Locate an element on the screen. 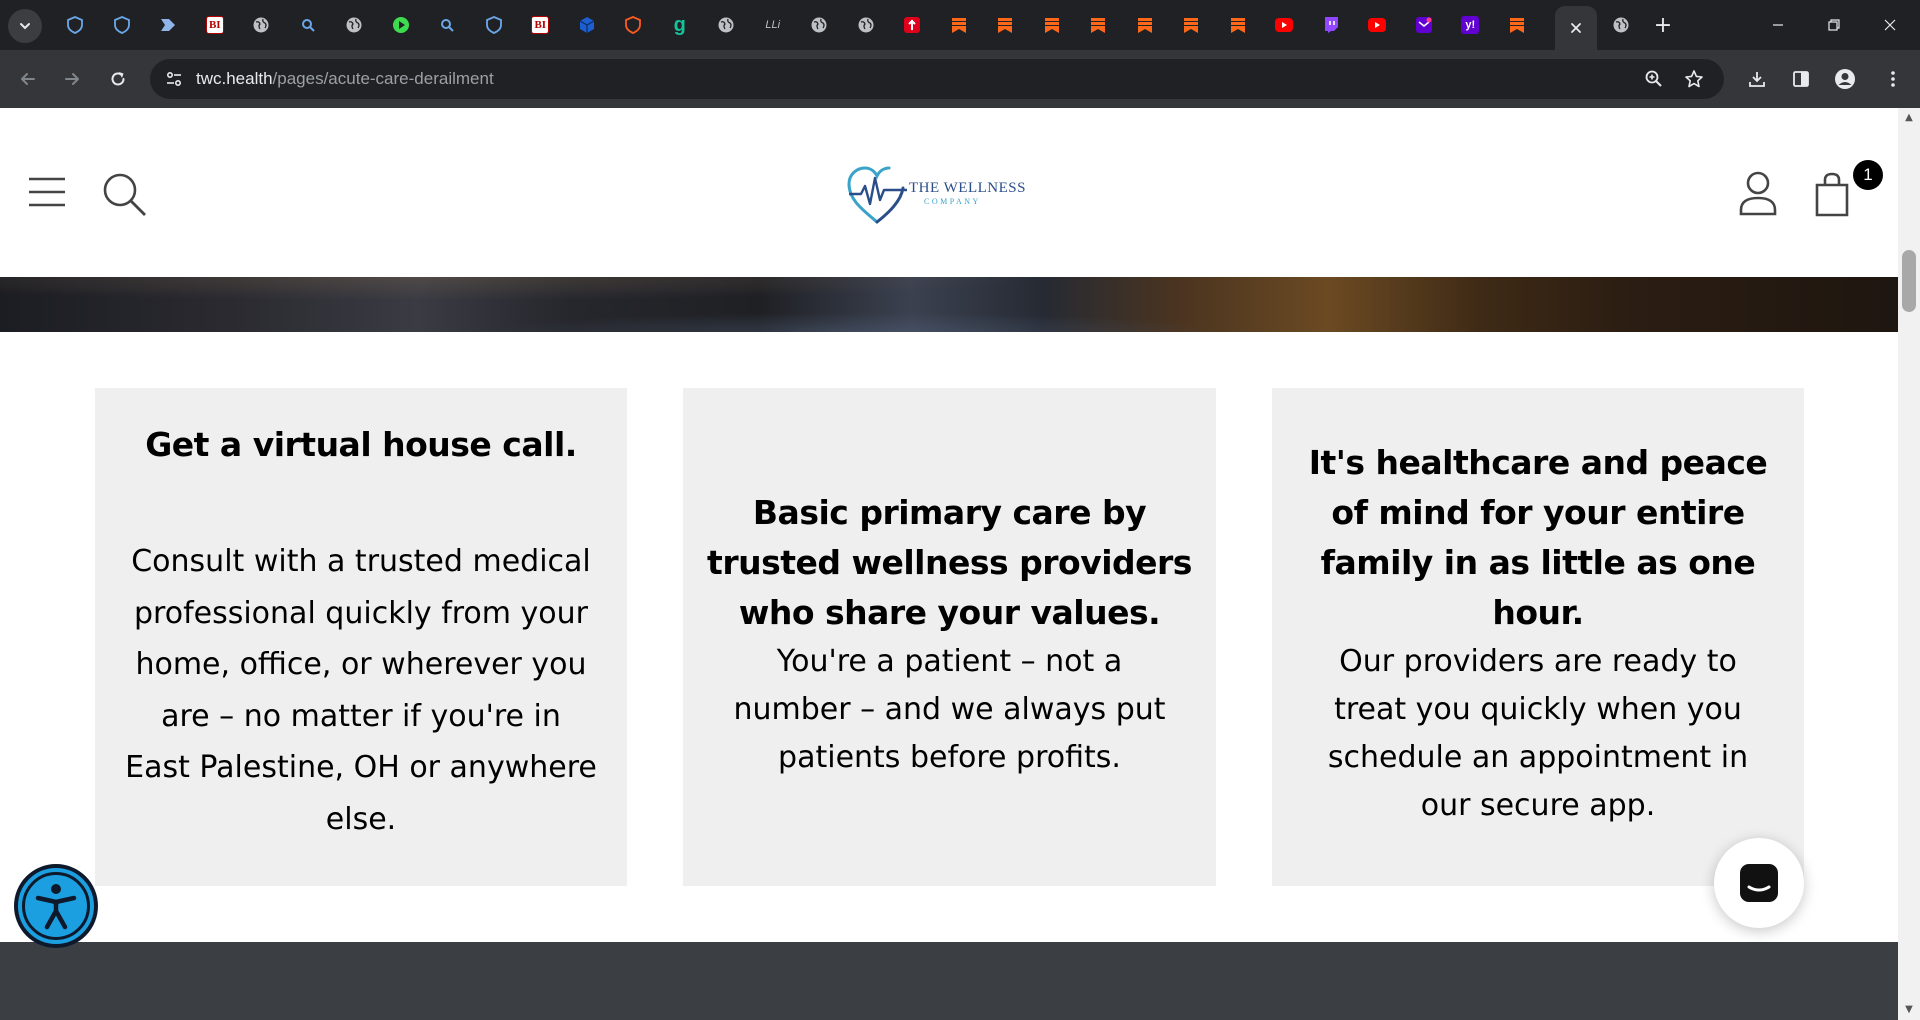 The height and width of the screenshot is (1020, 1920). scrollbar-thumb is located at coordinates (1909, 281).